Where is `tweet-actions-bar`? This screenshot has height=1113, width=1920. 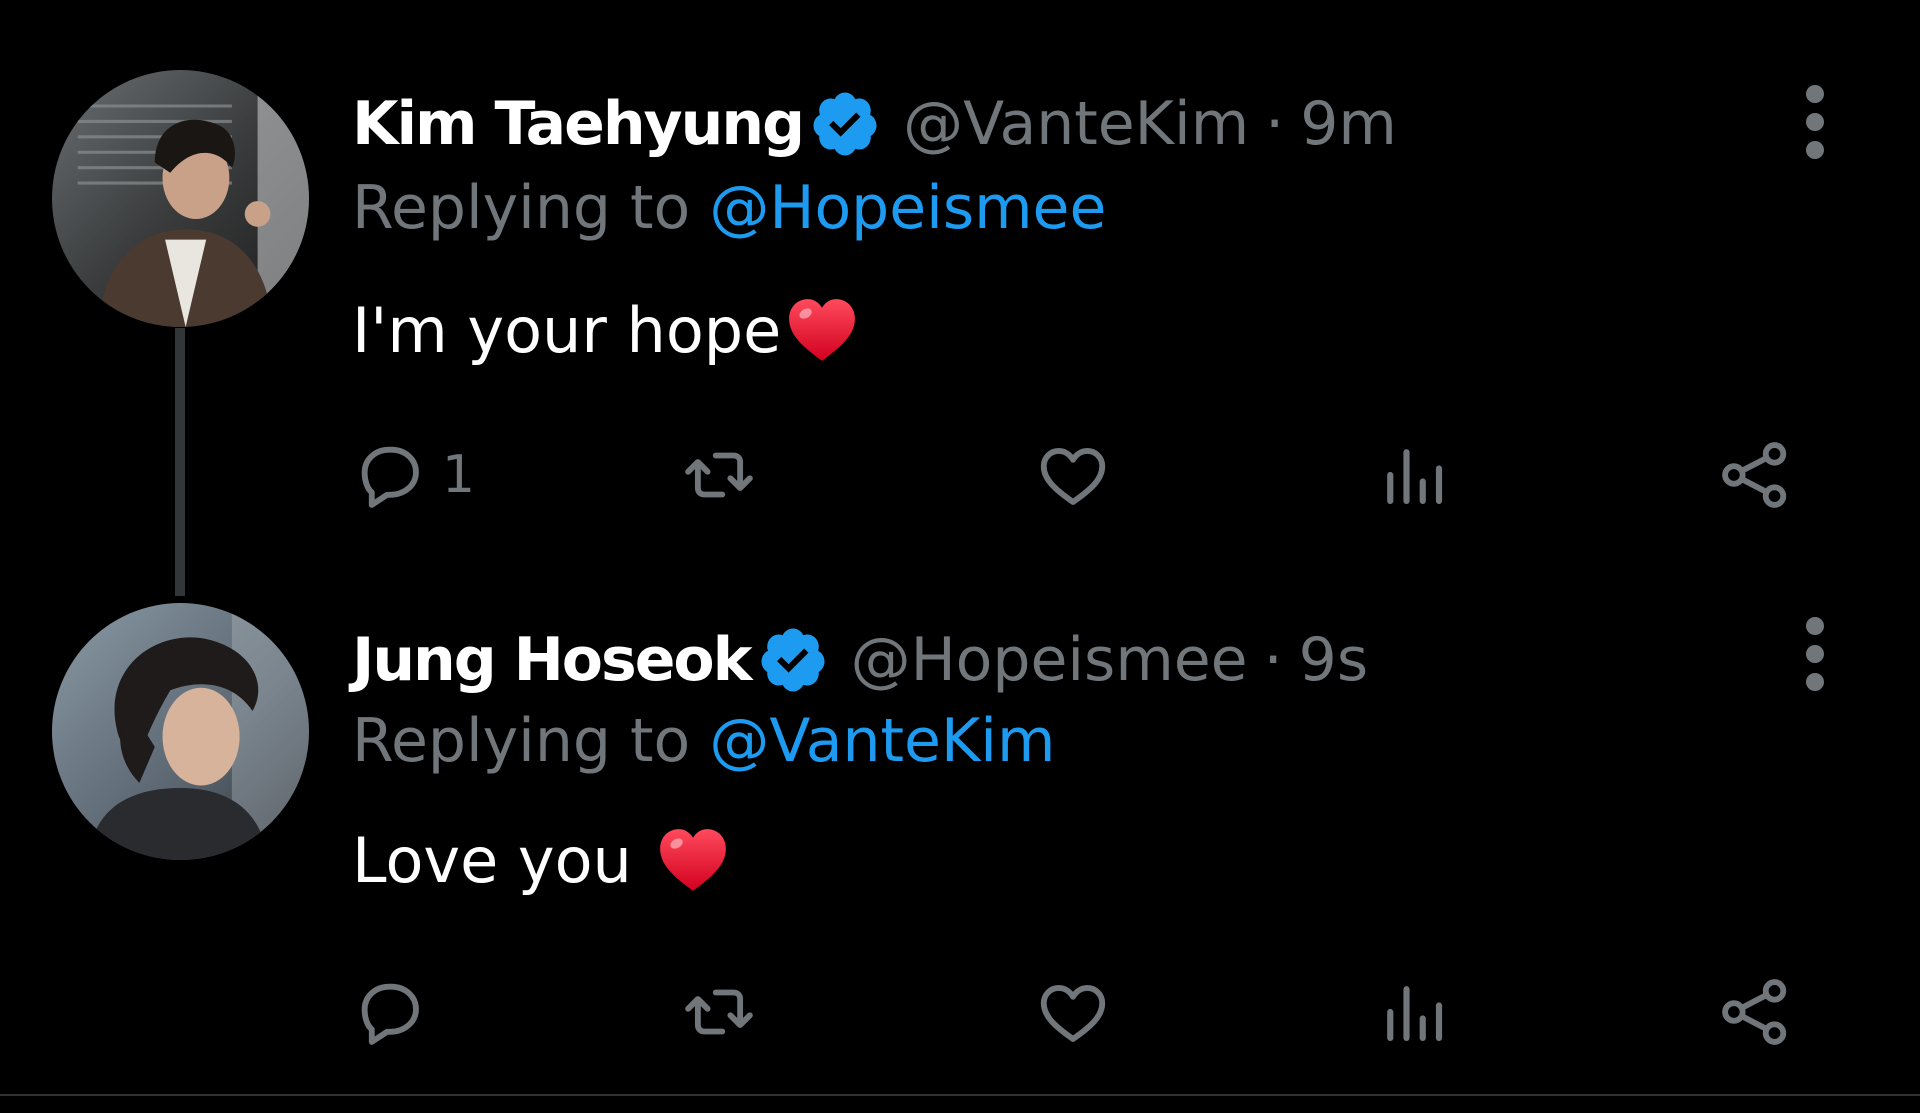 tweet-actions-bar is located at coordinates (1080, 1012).